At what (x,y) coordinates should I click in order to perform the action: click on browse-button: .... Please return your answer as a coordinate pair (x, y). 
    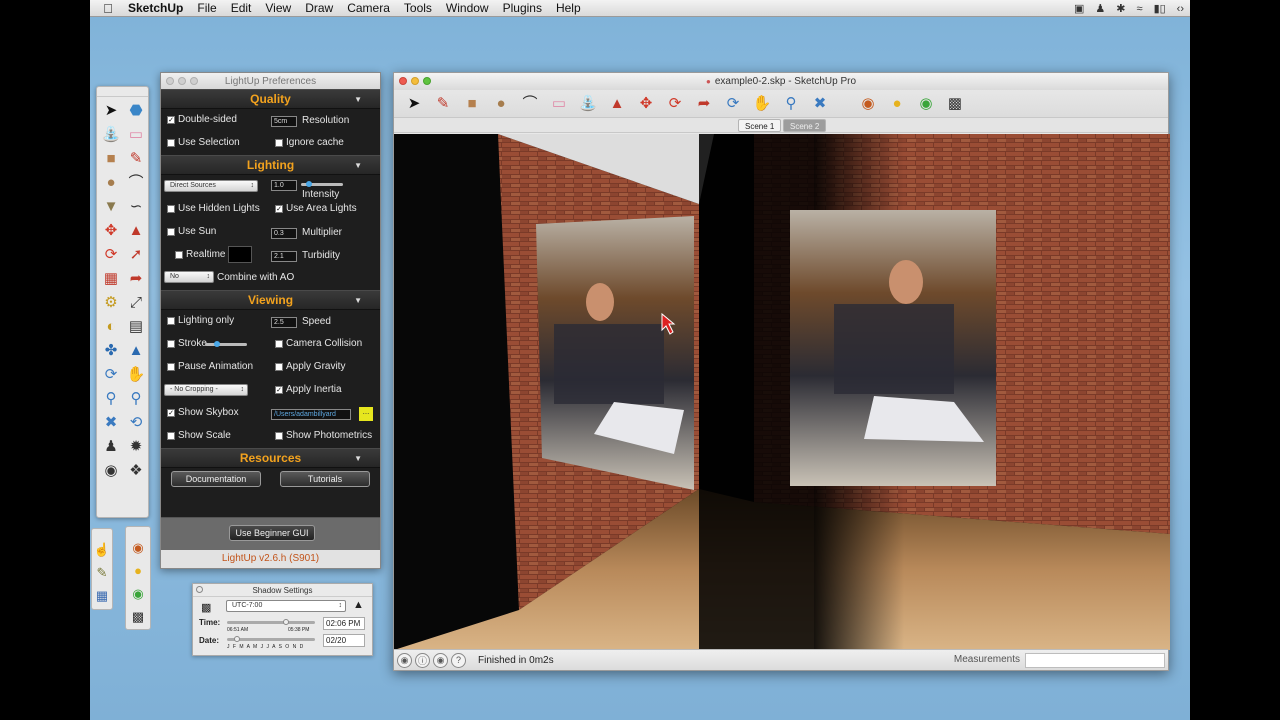
    Looking at the image, I should click on (366, 414).